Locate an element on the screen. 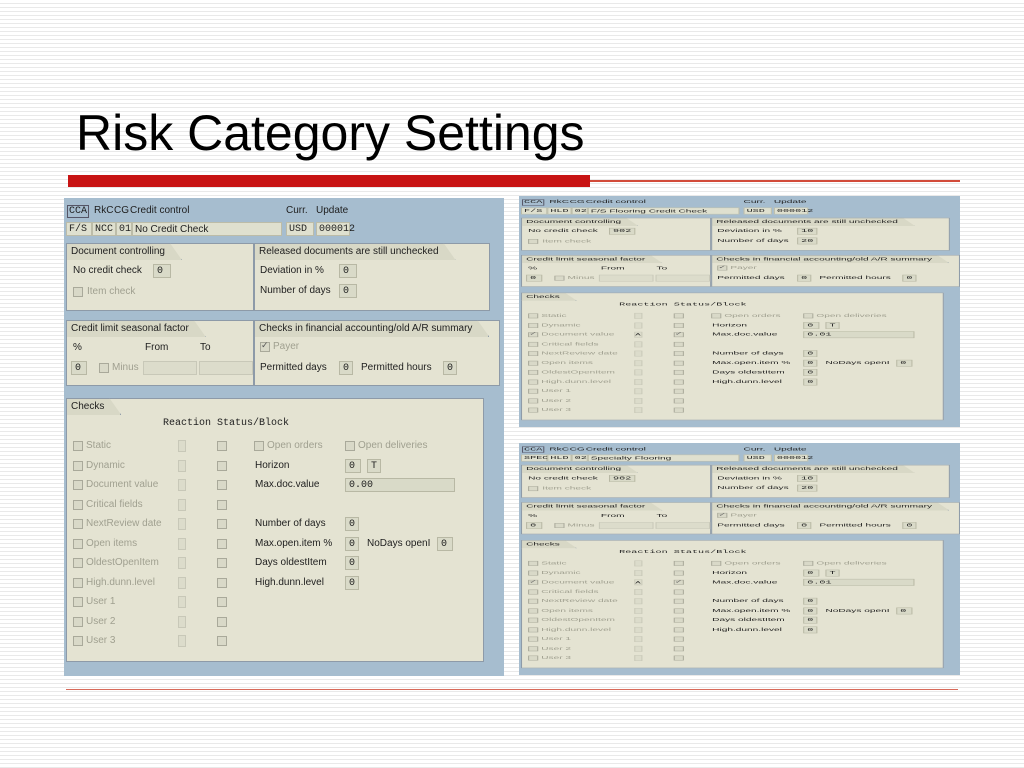 The height and width of the screenshot is (768, 1024). number-of-days-value: 0 is located at coordinates (348, 291).